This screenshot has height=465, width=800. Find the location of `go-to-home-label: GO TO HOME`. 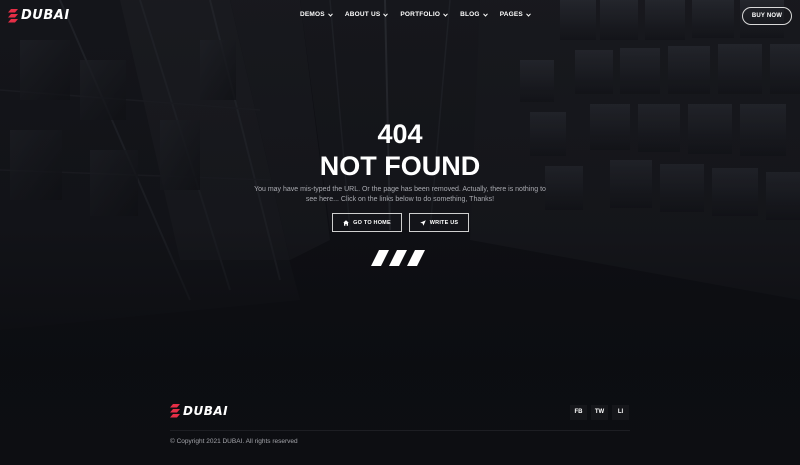

go-to-home-label: GO TO HOME is located at coordinates (372, 222).